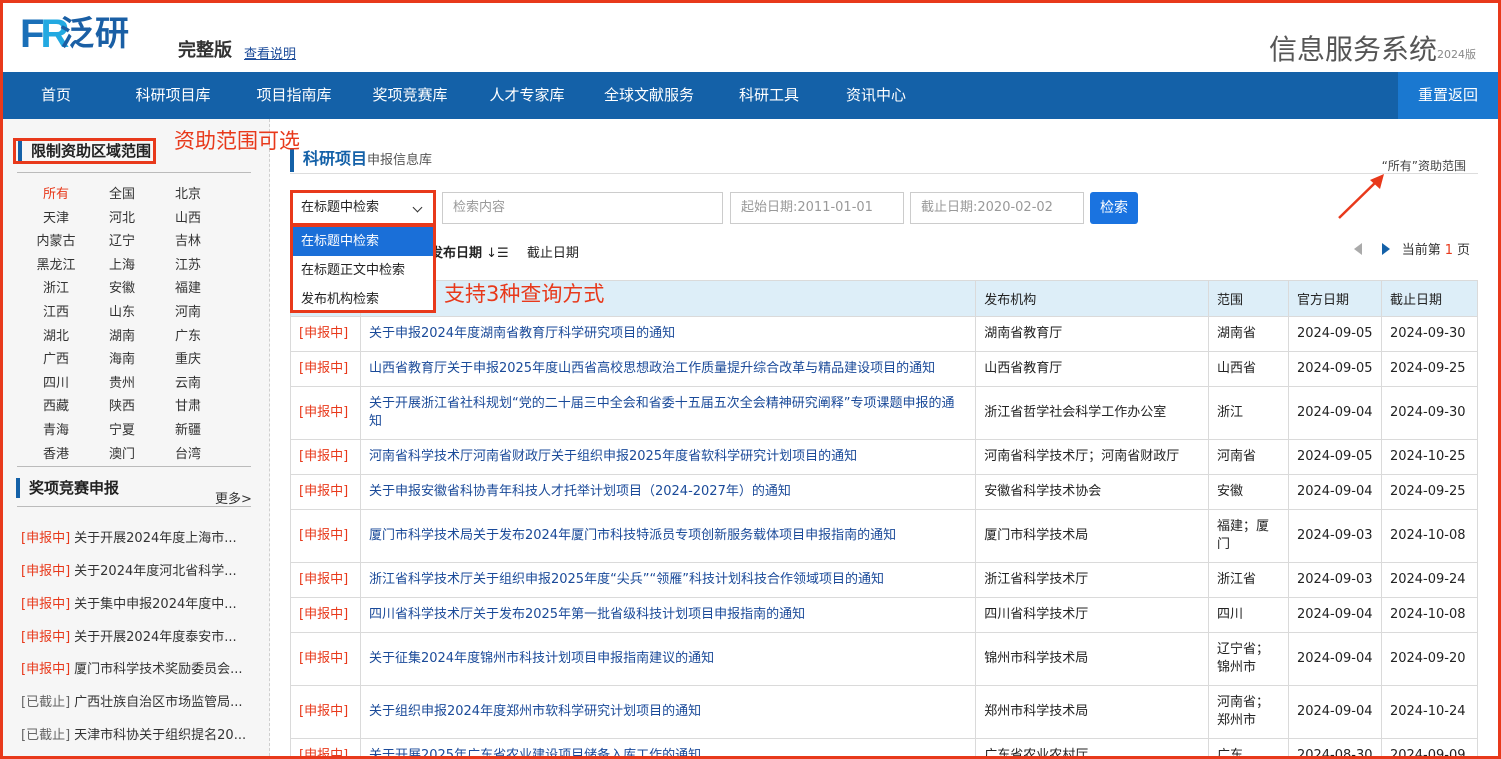 The height and width of the screenshot is (759, 1501). I want to click on region-item: 河北, so click(122, 216).